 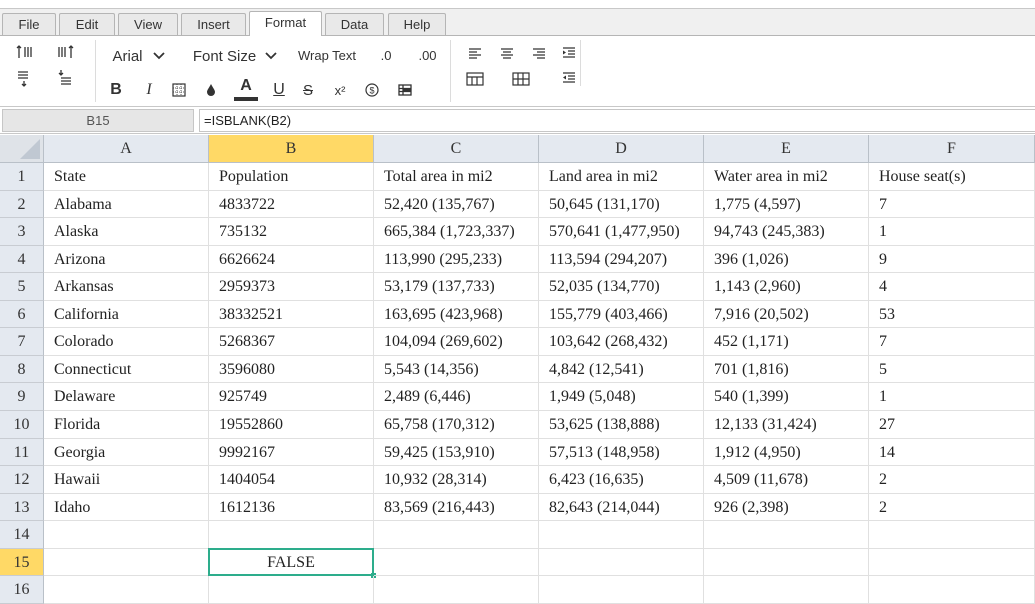 What do you see at coordinates (22, 590) in the screenshot?
I see `row-header-16: 16` at bounding box center [22, 590].